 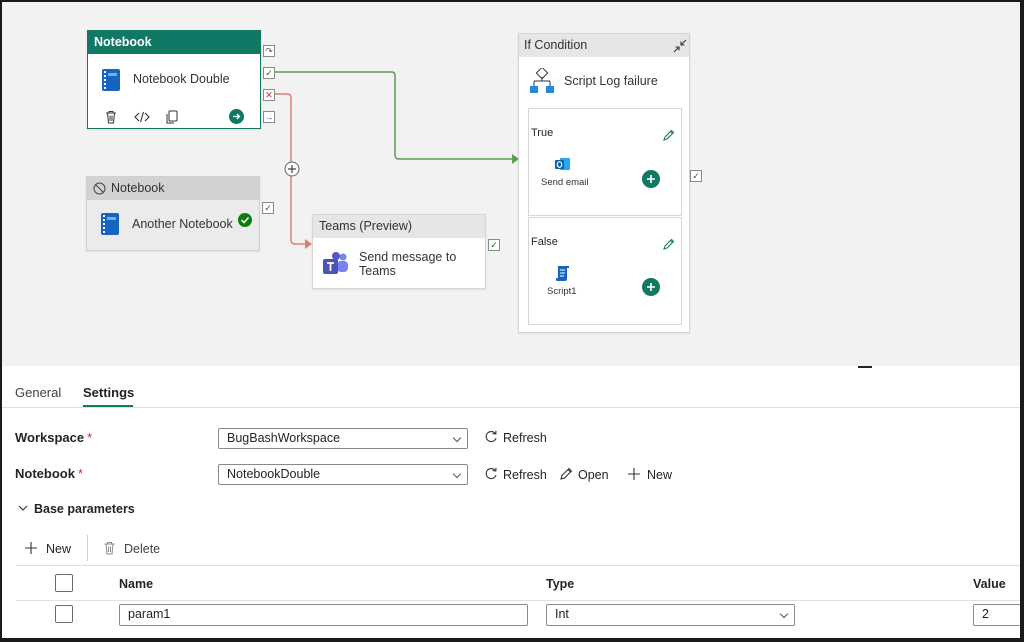 What do you see at coordinates (604, 45) in the screenshot?
I see `activity-header: If Condition` at bounding box center [604, 45].